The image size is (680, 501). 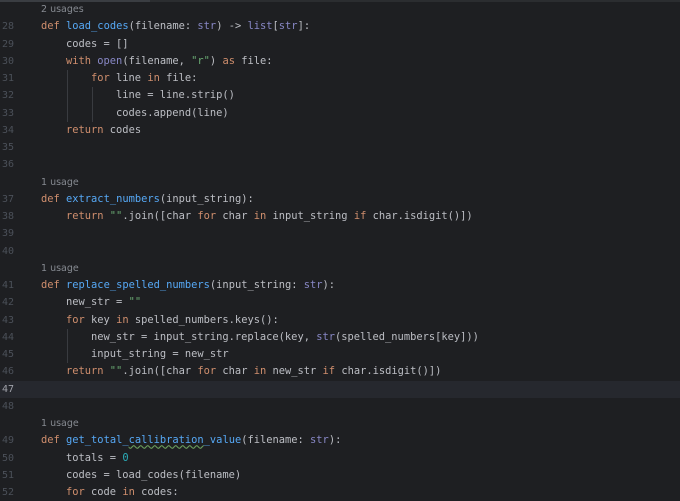 What do you see at coordinates (135, 302) in the screenshot?
I see `code-token: ""` at bounding box center [135, 302].